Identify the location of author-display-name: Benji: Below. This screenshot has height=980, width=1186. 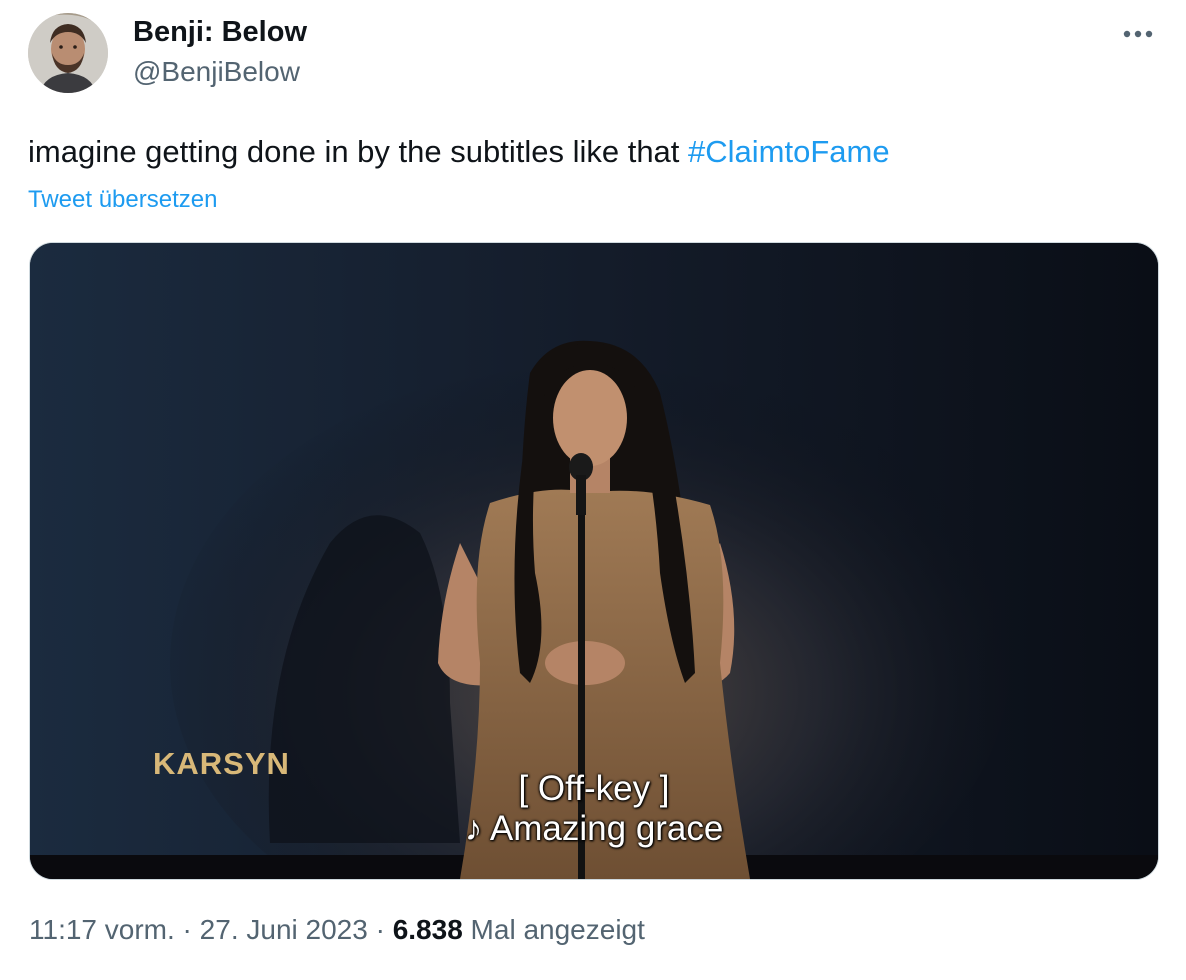
(220, 32).